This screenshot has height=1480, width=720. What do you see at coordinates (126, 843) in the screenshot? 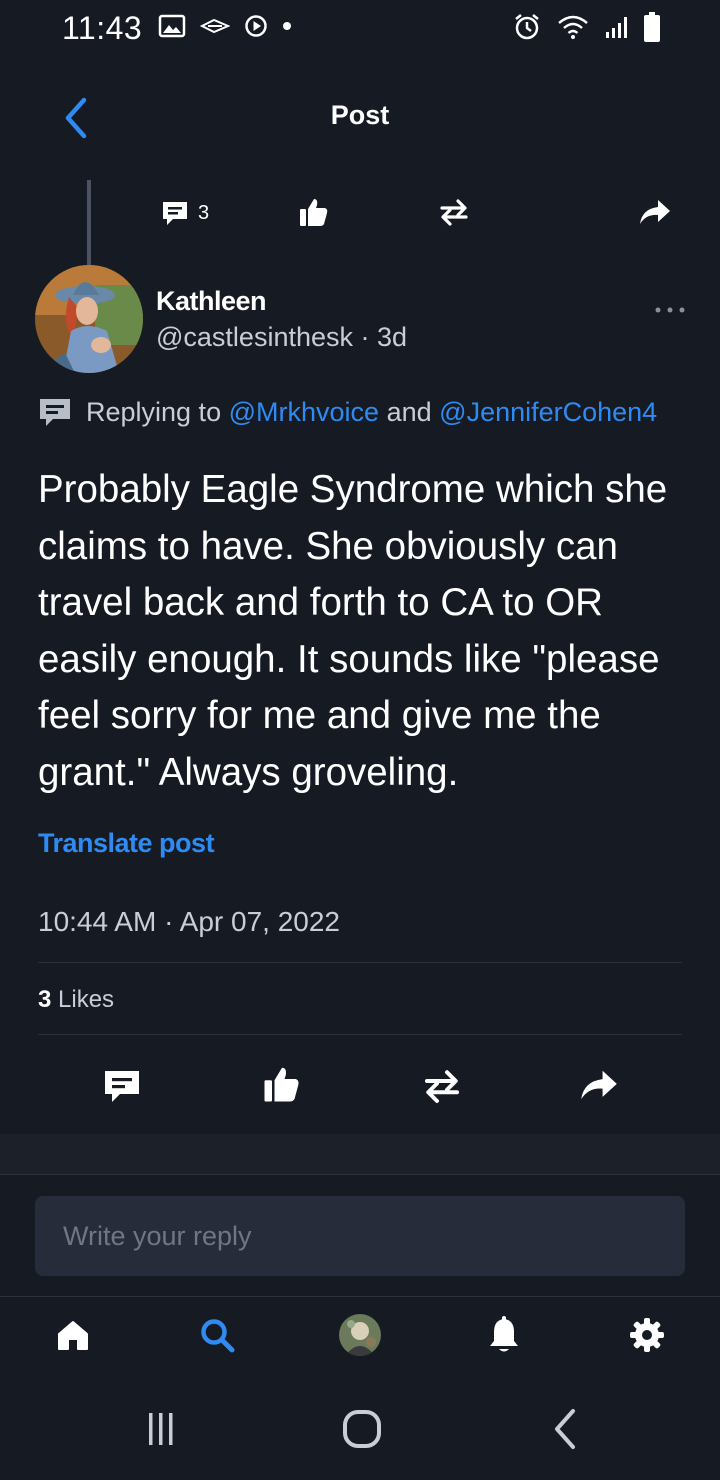
I see `translate-post-link: Translate post` at bounding box center [126, 843].